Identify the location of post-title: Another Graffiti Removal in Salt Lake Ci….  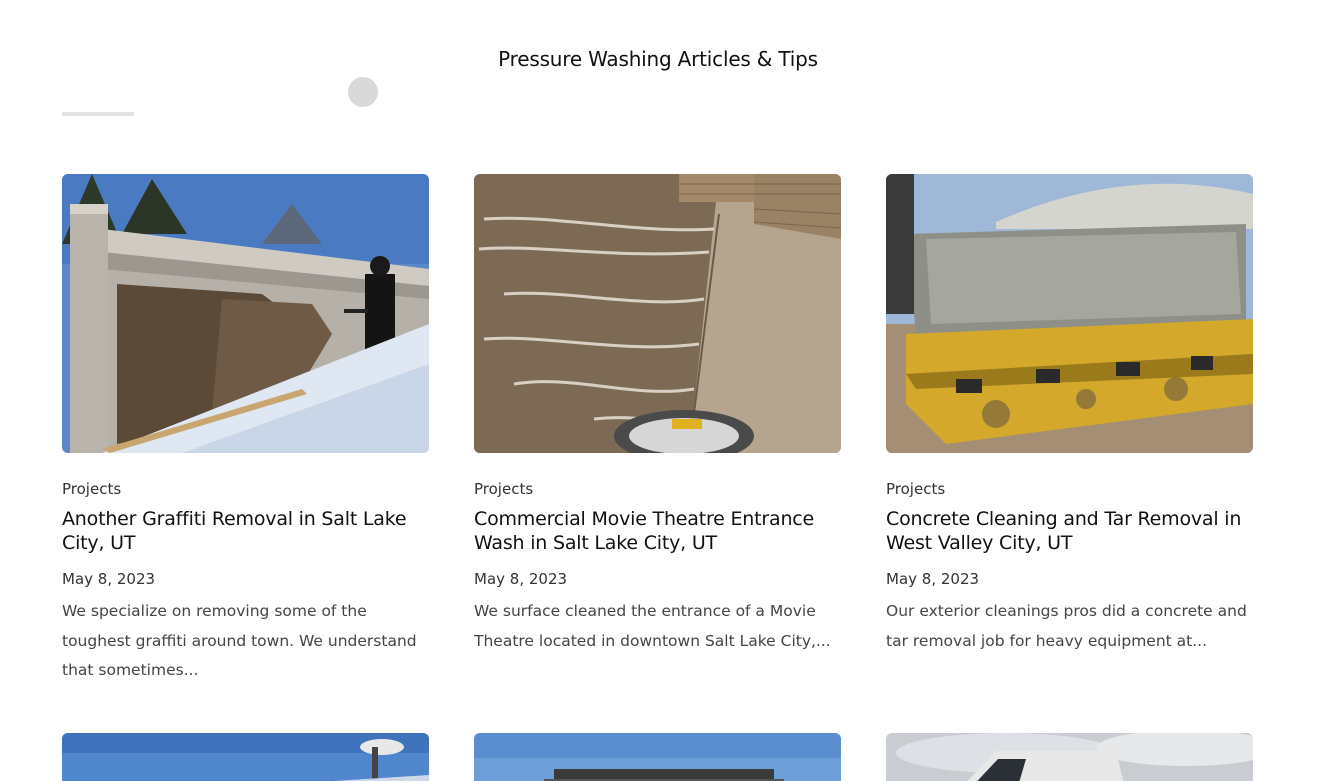
(245, 531).